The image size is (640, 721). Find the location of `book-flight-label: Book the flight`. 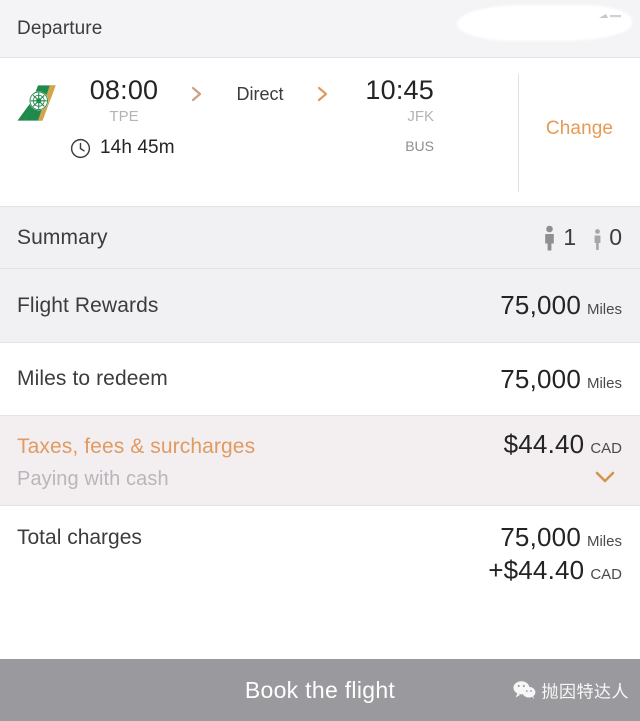

book-flight-label: Book the flight is located at coordinates (320, 689).